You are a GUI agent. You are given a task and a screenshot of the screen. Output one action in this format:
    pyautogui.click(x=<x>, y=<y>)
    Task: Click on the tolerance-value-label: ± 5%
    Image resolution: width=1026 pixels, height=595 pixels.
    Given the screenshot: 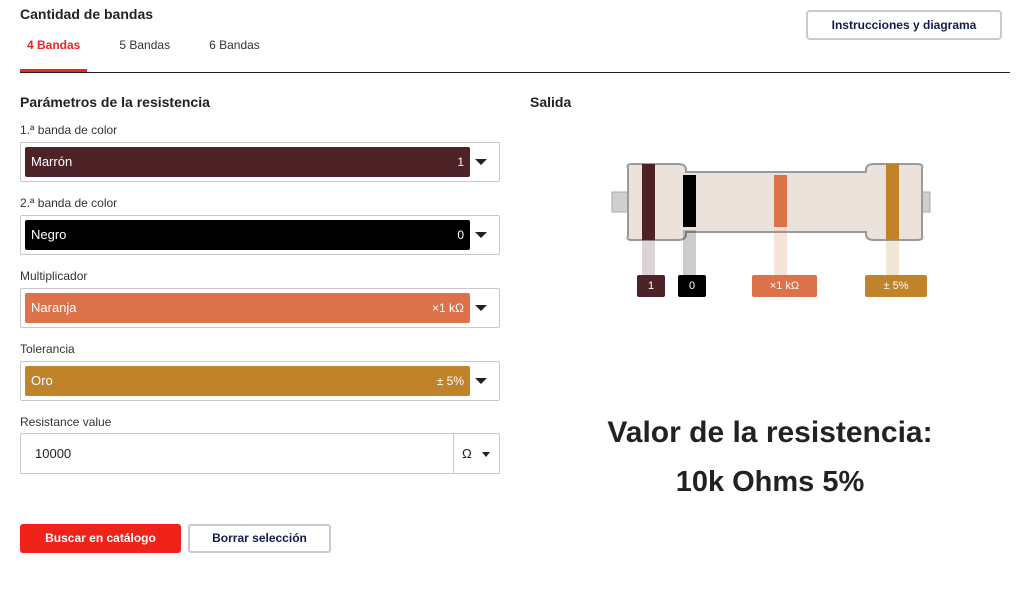 What is the action you would take?
    pyautogui.click(x=896, y=286)
    